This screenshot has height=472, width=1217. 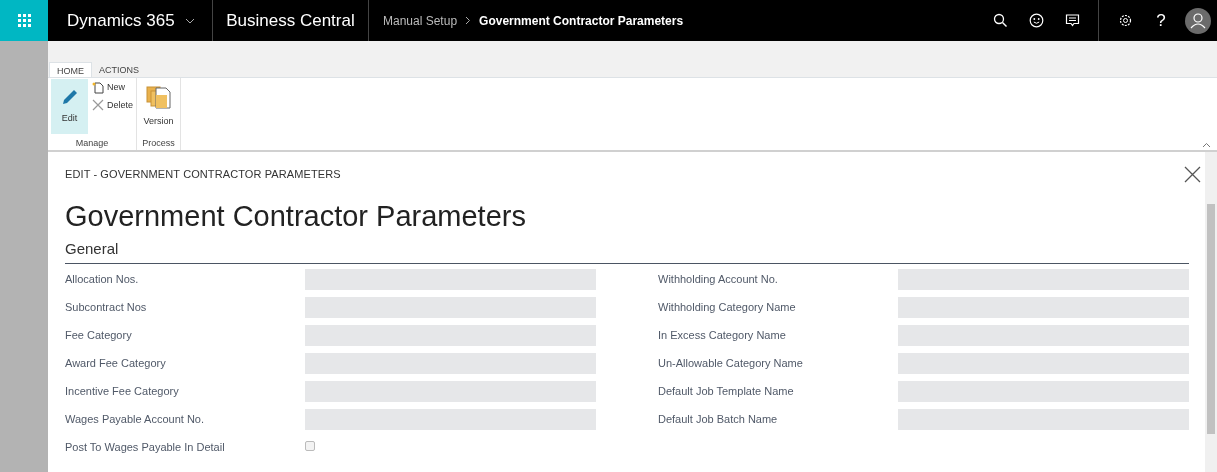 What do you see at coordinates (1161, 20) in the screenshot?
I see `help-button: ?` at bounding box center [1161, 20].